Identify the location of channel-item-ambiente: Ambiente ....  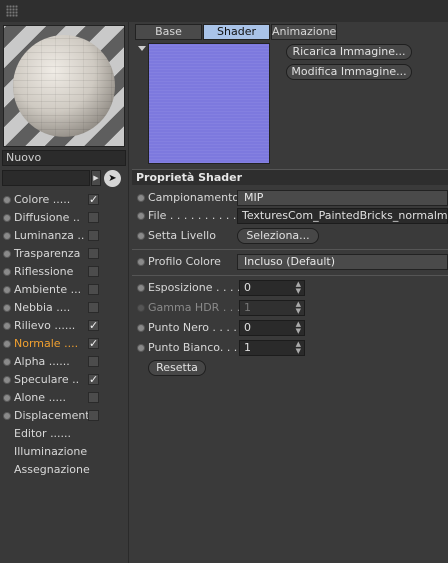
(64, 290).